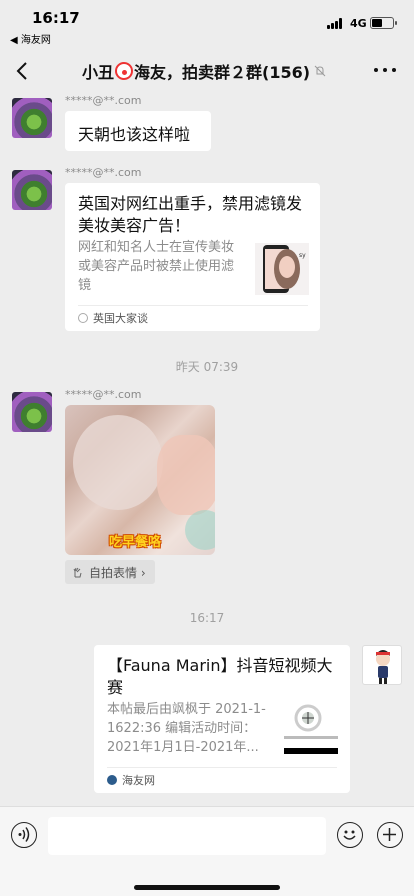 This screenshot has width=414, height=896. Describe the element at coordinates (77, 572) in the screenshot. I see `hand-icon` at that location.